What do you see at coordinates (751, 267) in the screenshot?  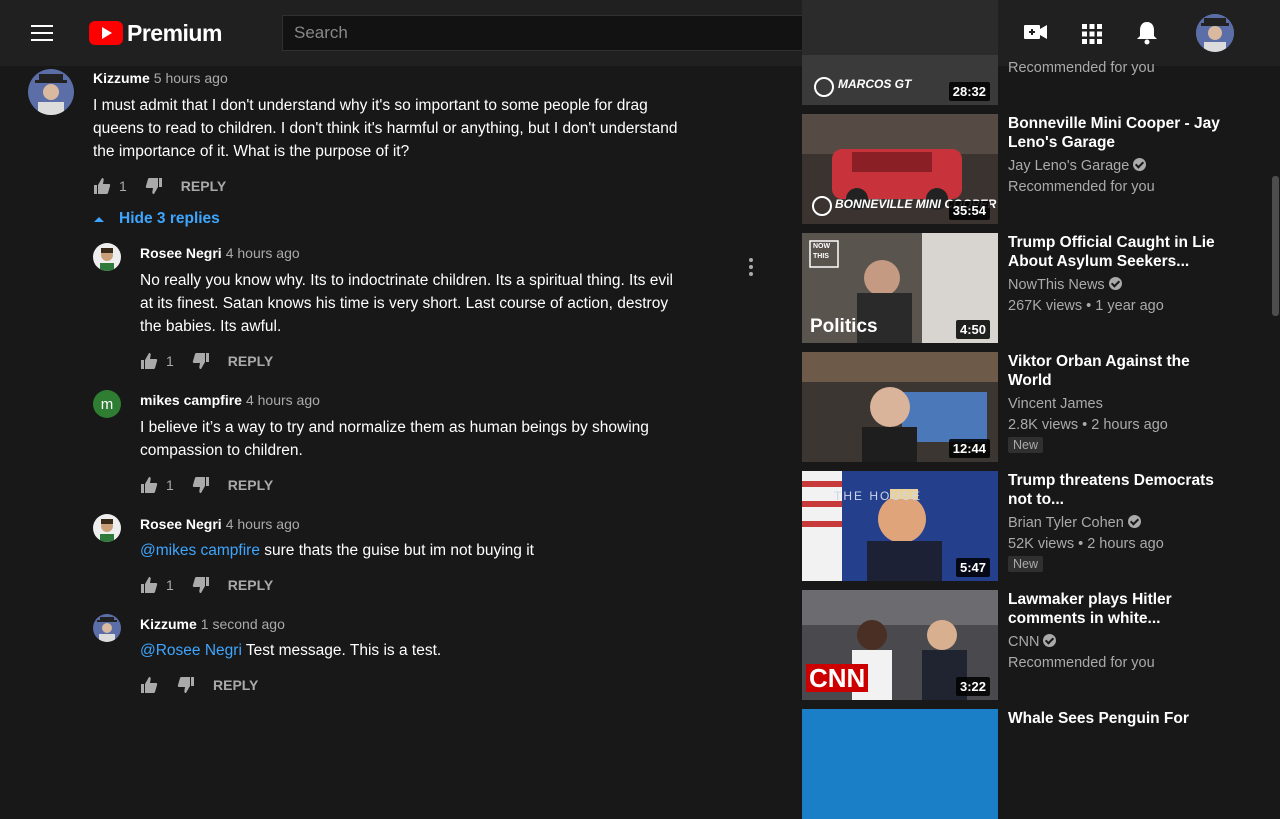 I see `more-options-icon` at bounding box center [751, 267].